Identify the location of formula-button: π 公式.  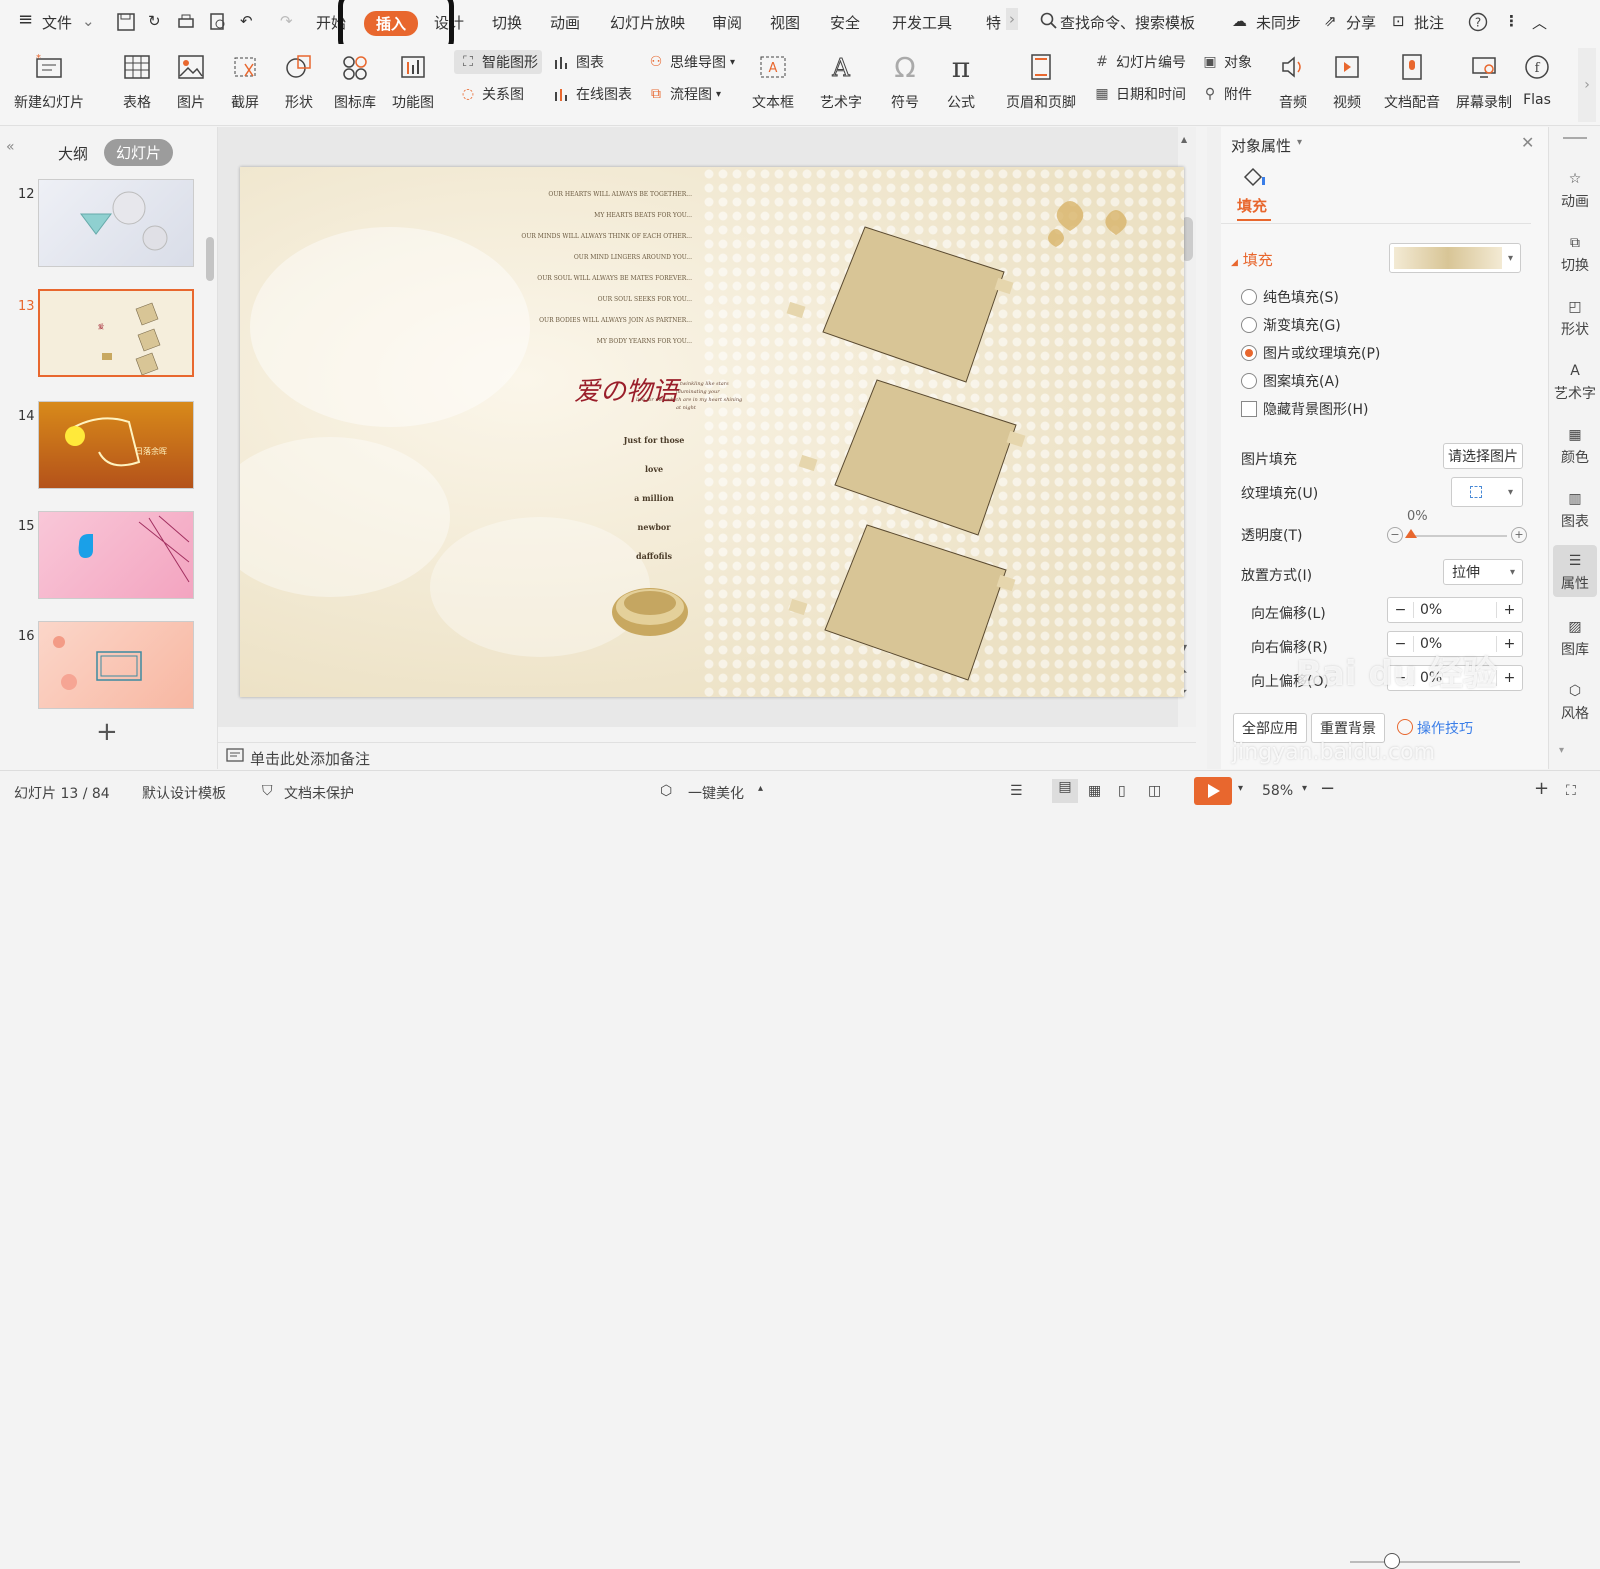
(961, 81).